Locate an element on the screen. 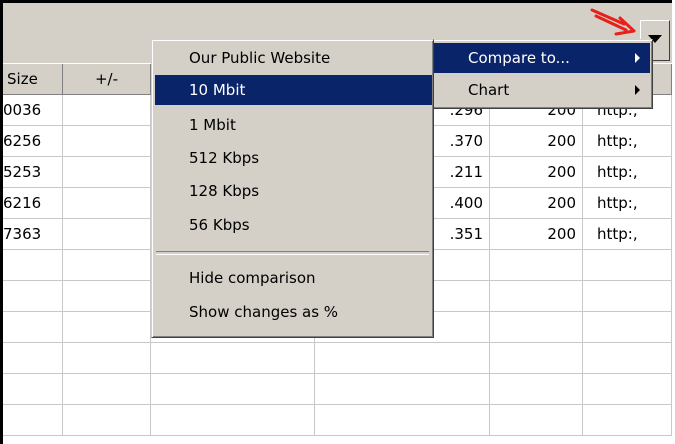 The height and width of the screenshot is (444, 675). menu-item-1-mbit: 1 Mbit is located at coordinates (293, 125).